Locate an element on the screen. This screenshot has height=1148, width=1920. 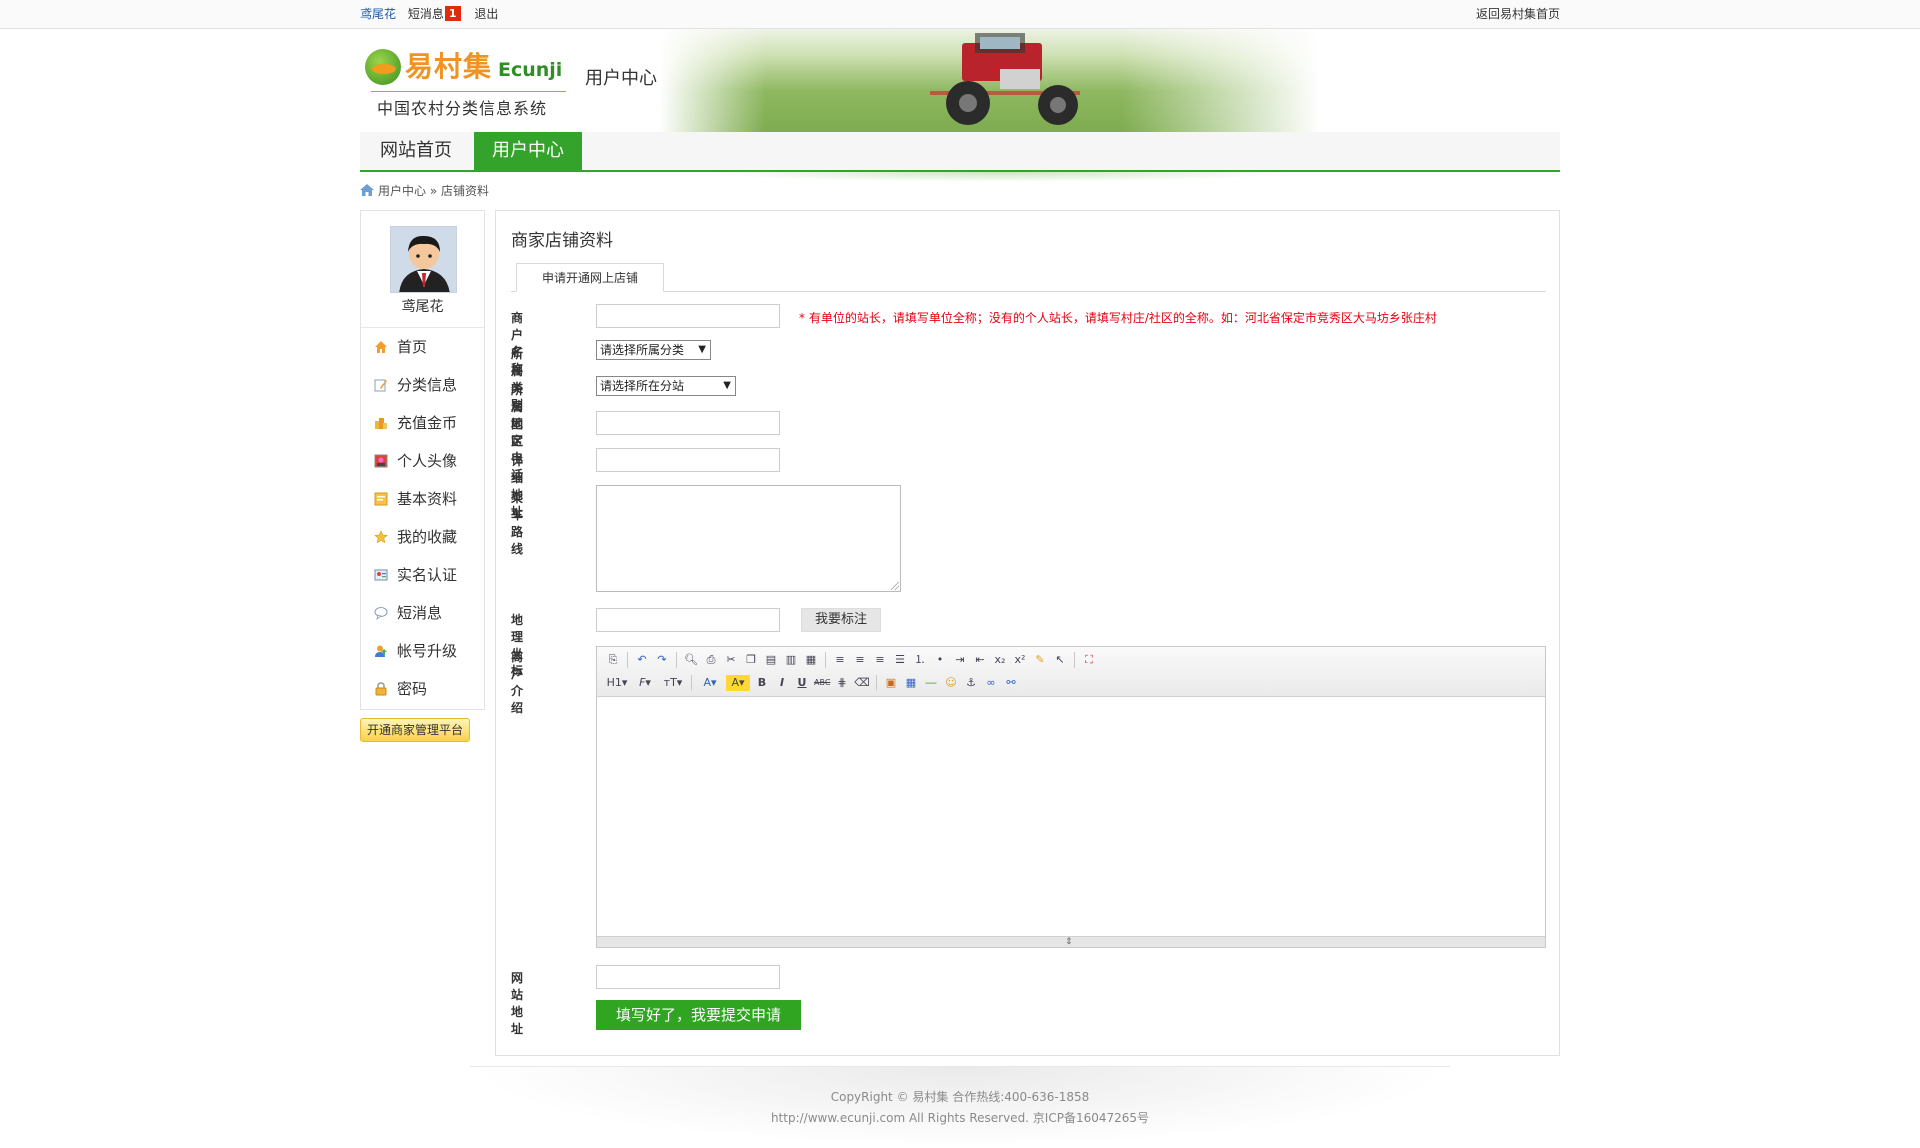
redo-icon: ↷ is located at coordinates (662, 660).